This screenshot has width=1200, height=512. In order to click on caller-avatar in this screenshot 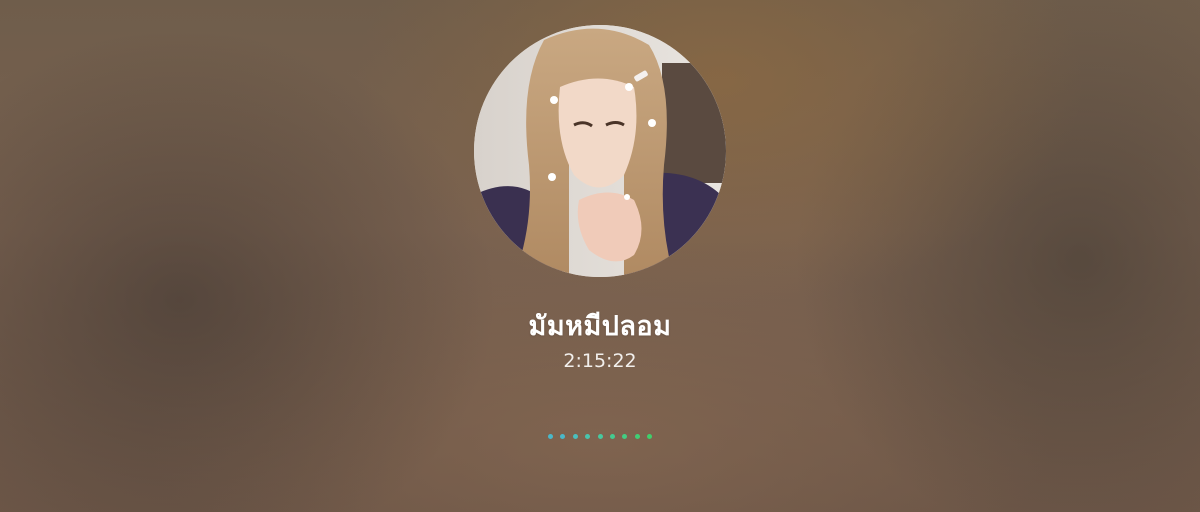, I will do `click(600, 151)`.